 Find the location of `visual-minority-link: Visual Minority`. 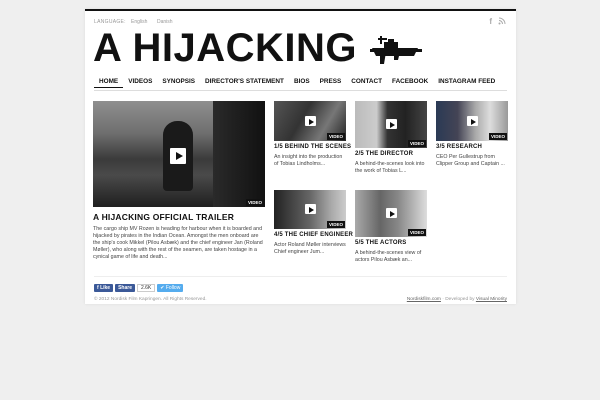

visual-minority-link: Visual Minority is located at coordinates (491, 299).